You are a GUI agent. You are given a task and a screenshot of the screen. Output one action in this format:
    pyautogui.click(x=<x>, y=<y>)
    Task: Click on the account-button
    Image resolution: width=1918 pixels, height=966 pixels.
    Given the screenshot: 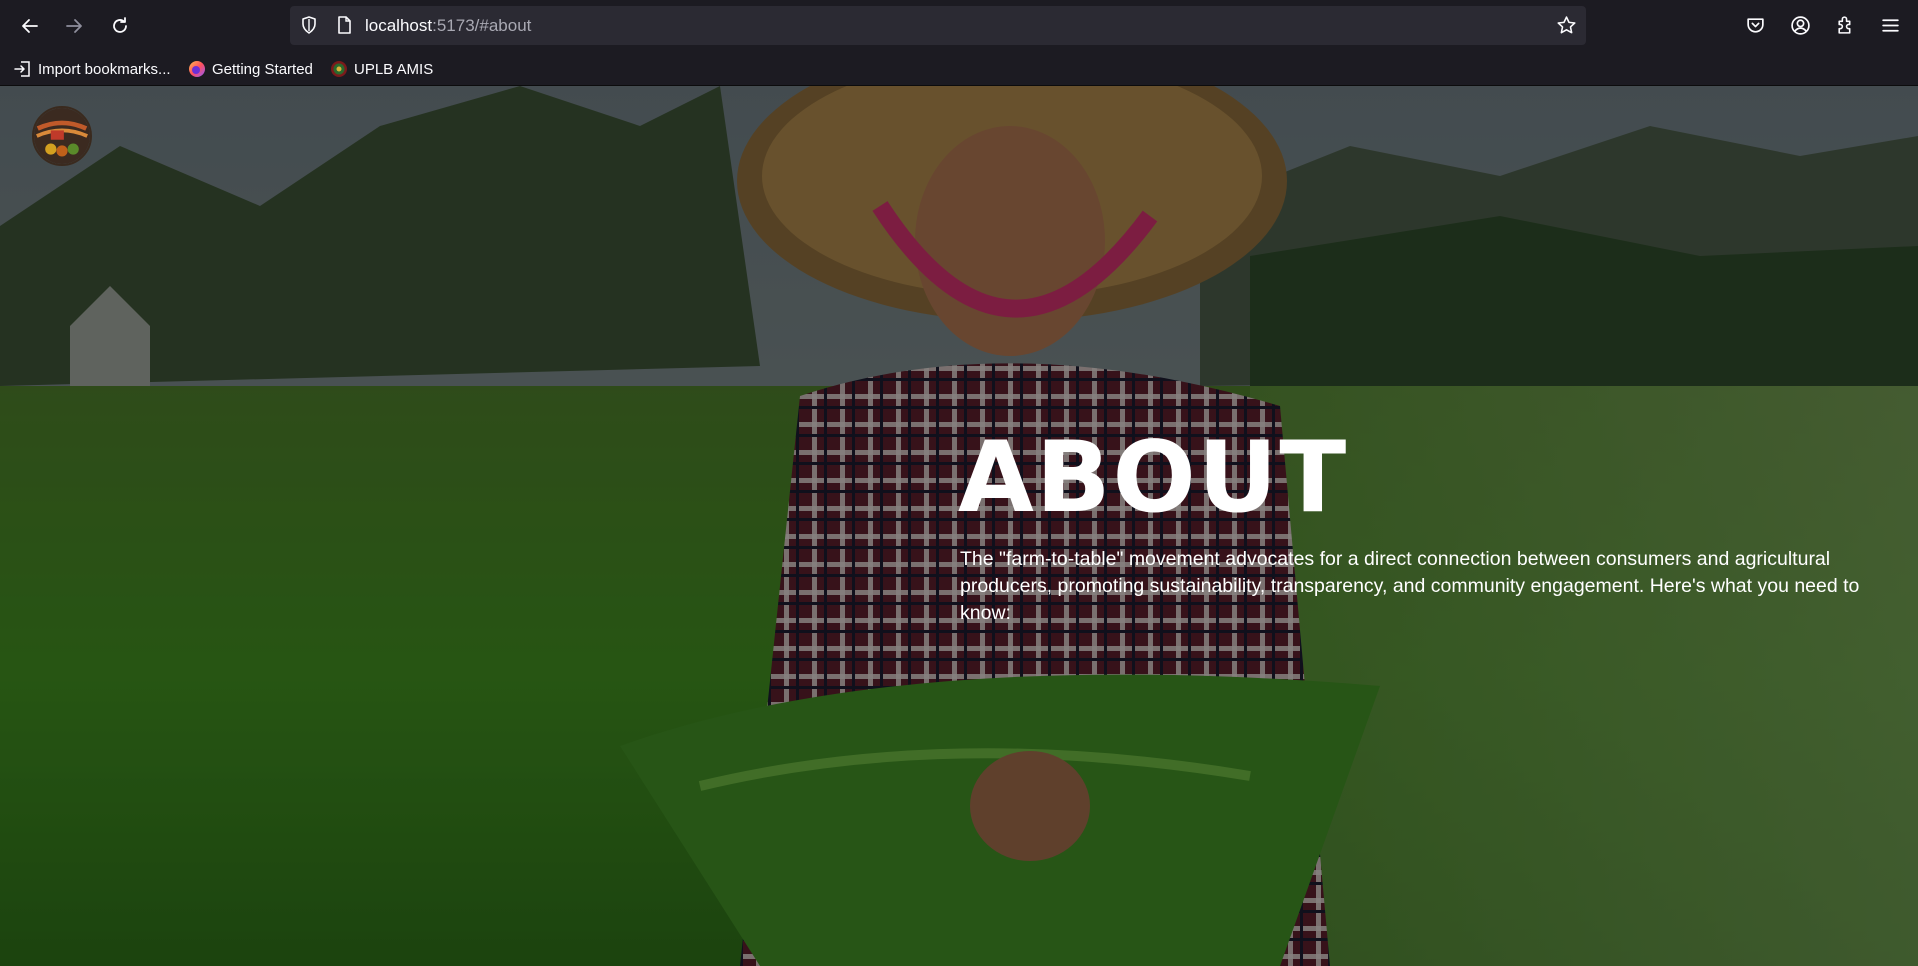 What is the action you would take?
    pyautogui.click(x=1800, y=25)
    